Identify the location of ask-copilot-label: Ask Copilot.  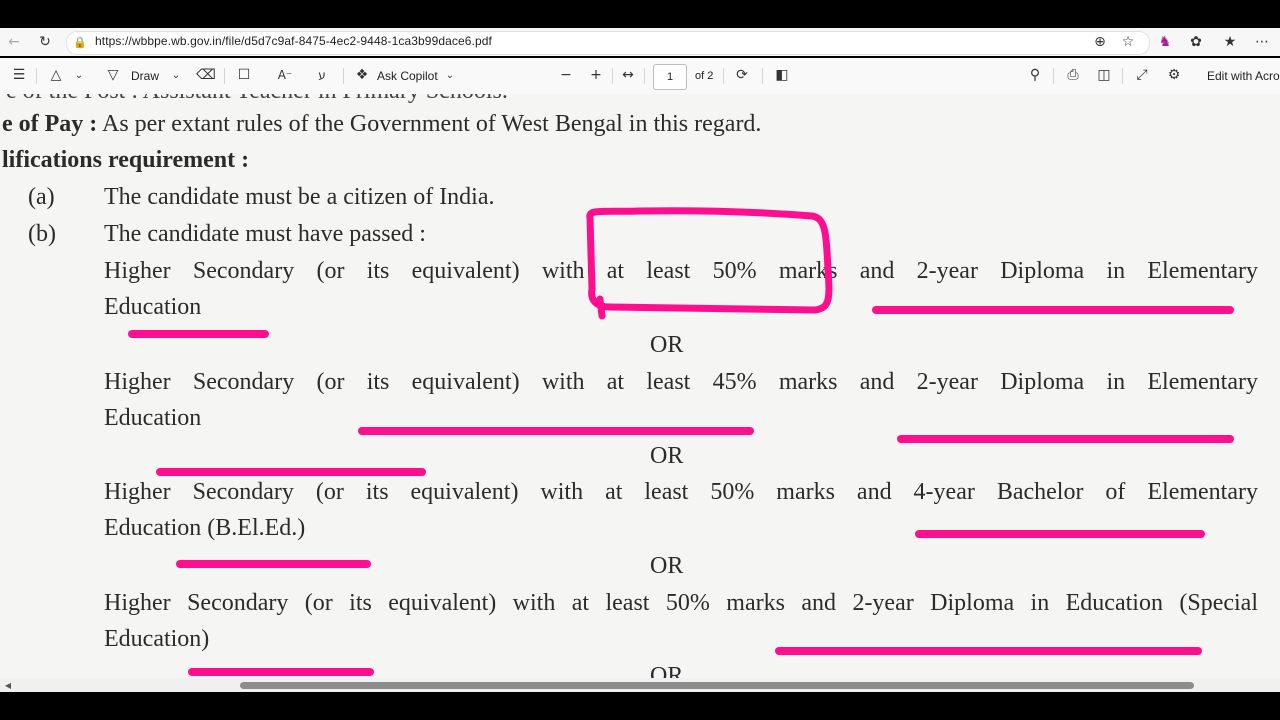
(407, 76).